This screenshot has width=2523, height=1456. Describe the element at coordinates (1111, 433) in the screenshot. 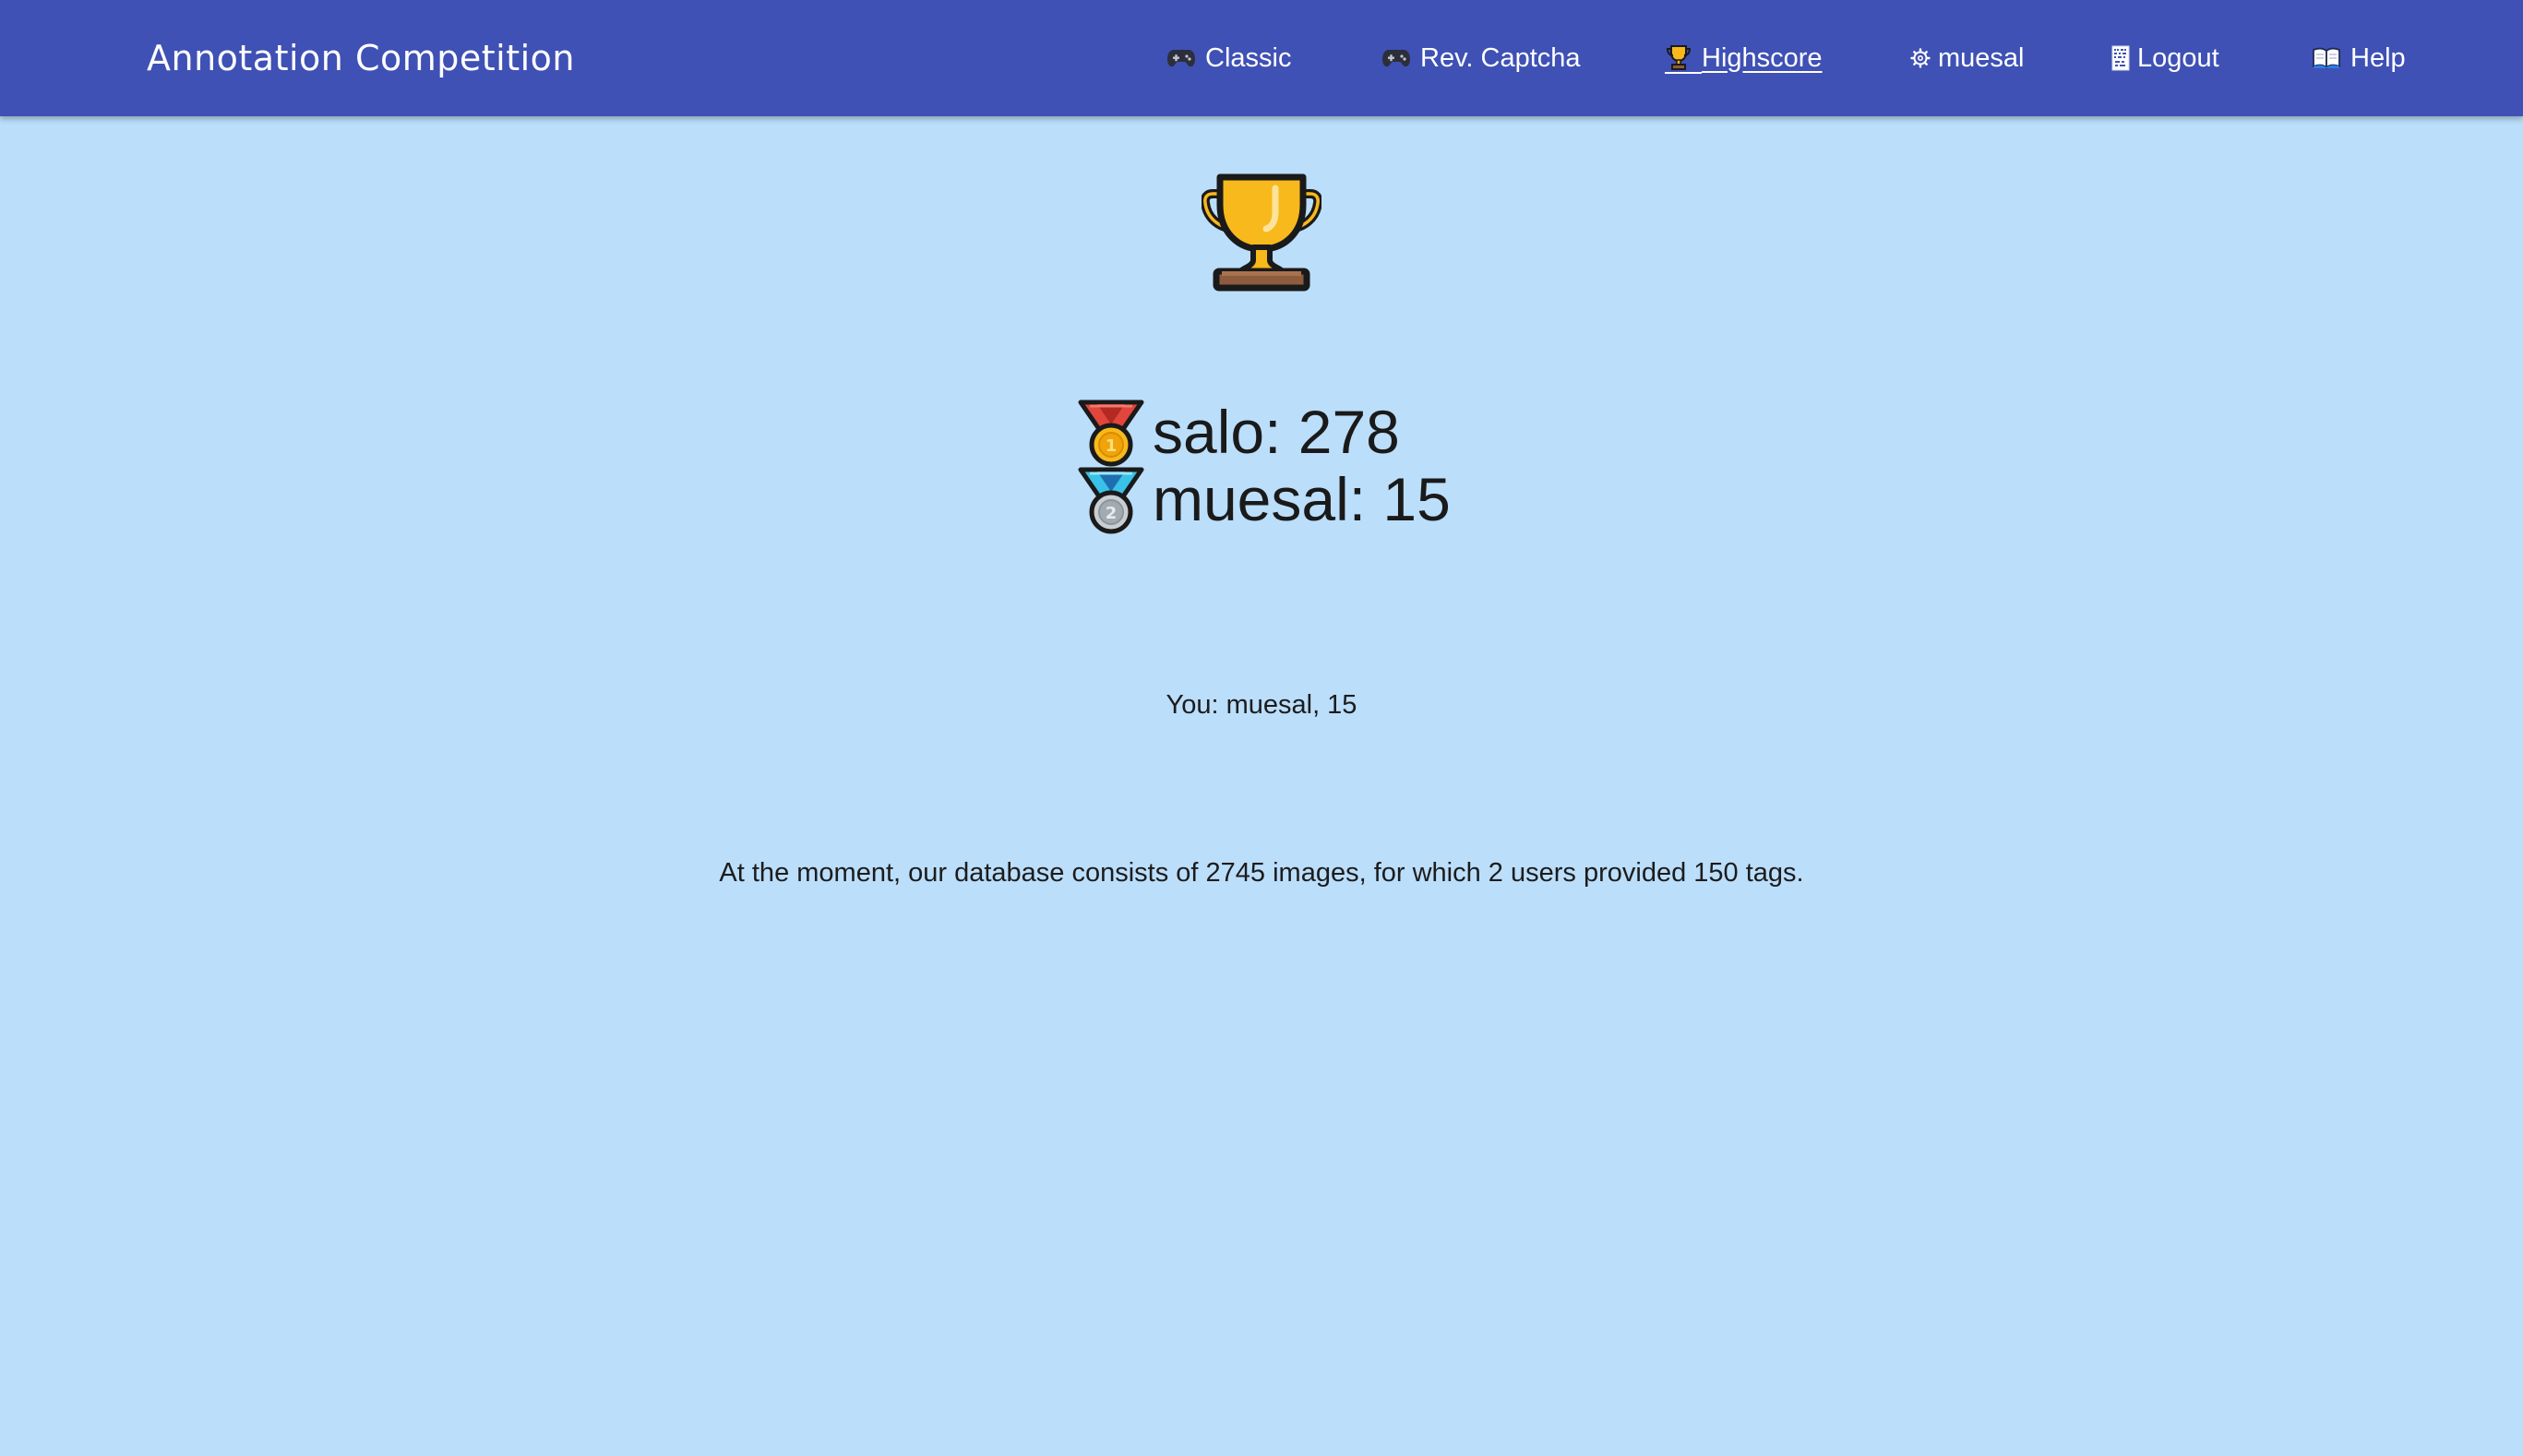

I see `gold-medal-icon: 1` at that location.